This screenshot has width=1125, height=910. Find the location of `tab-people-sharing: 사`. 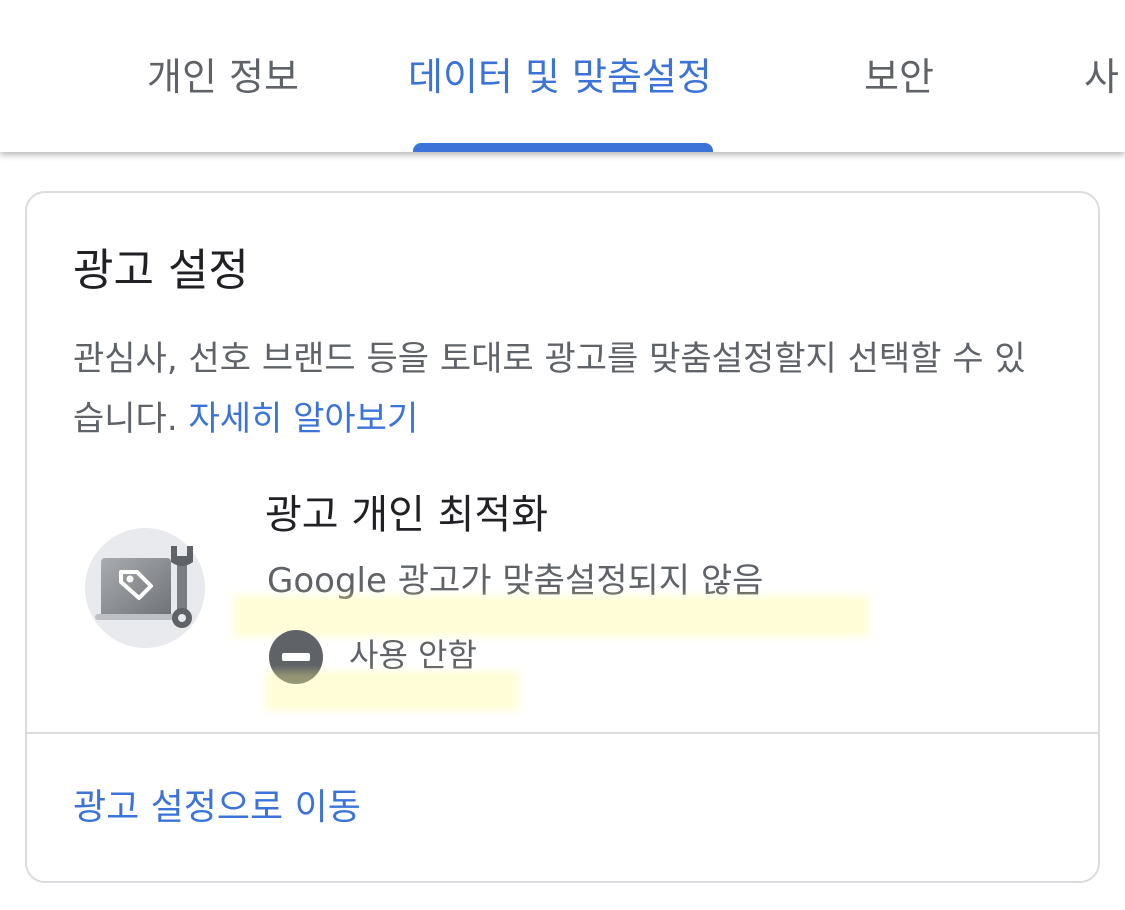

tab-people-sharing: 사 is located at coordinates (1101, 77).